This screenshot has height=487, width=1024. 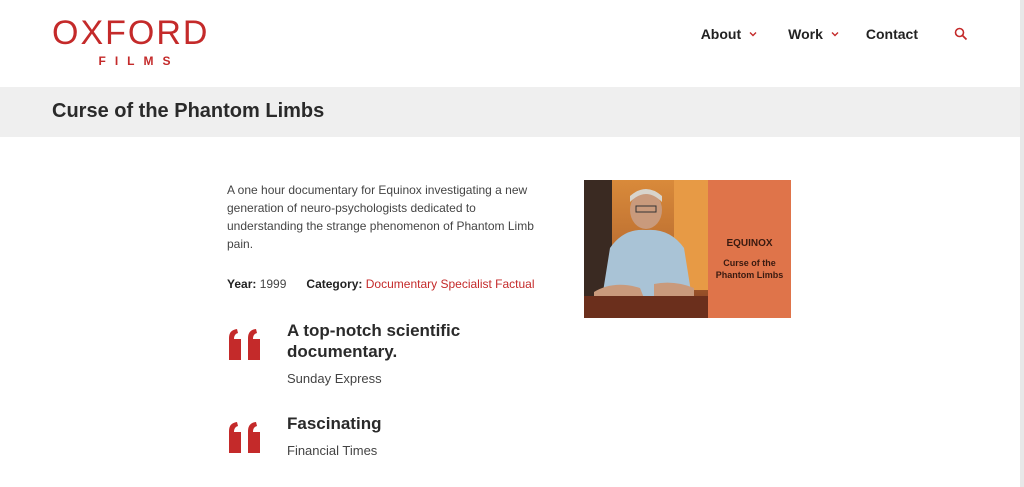 What do you see at coordinates (131, 33) in the screenshot?
I see `logo-wordmark: OXFORD` at bounding box center [131, 33].